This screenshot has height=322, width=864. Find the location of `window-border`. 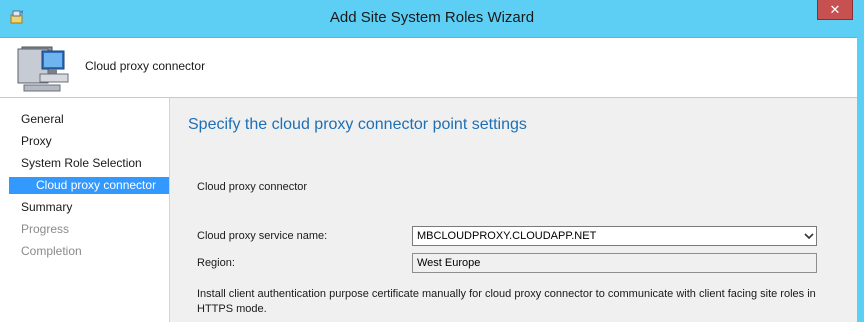

window-border is located at coordinates (860, 179).